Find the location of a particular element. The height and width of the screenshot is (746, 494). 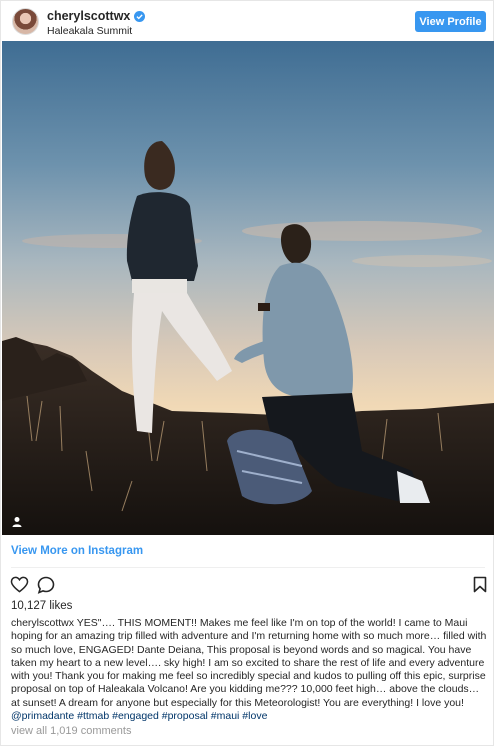

bookmark-icon is located at coordinates (480, 584).